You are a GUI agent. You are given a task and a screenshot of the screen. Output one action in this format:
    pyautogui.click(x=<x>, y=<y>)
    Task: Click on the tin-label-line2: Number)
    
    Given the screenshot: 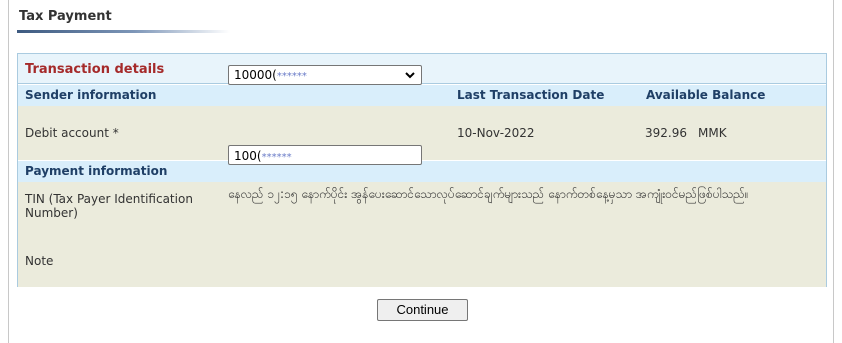 What is the action you would take?
    pyautogui.click(x=51, y=213)
    